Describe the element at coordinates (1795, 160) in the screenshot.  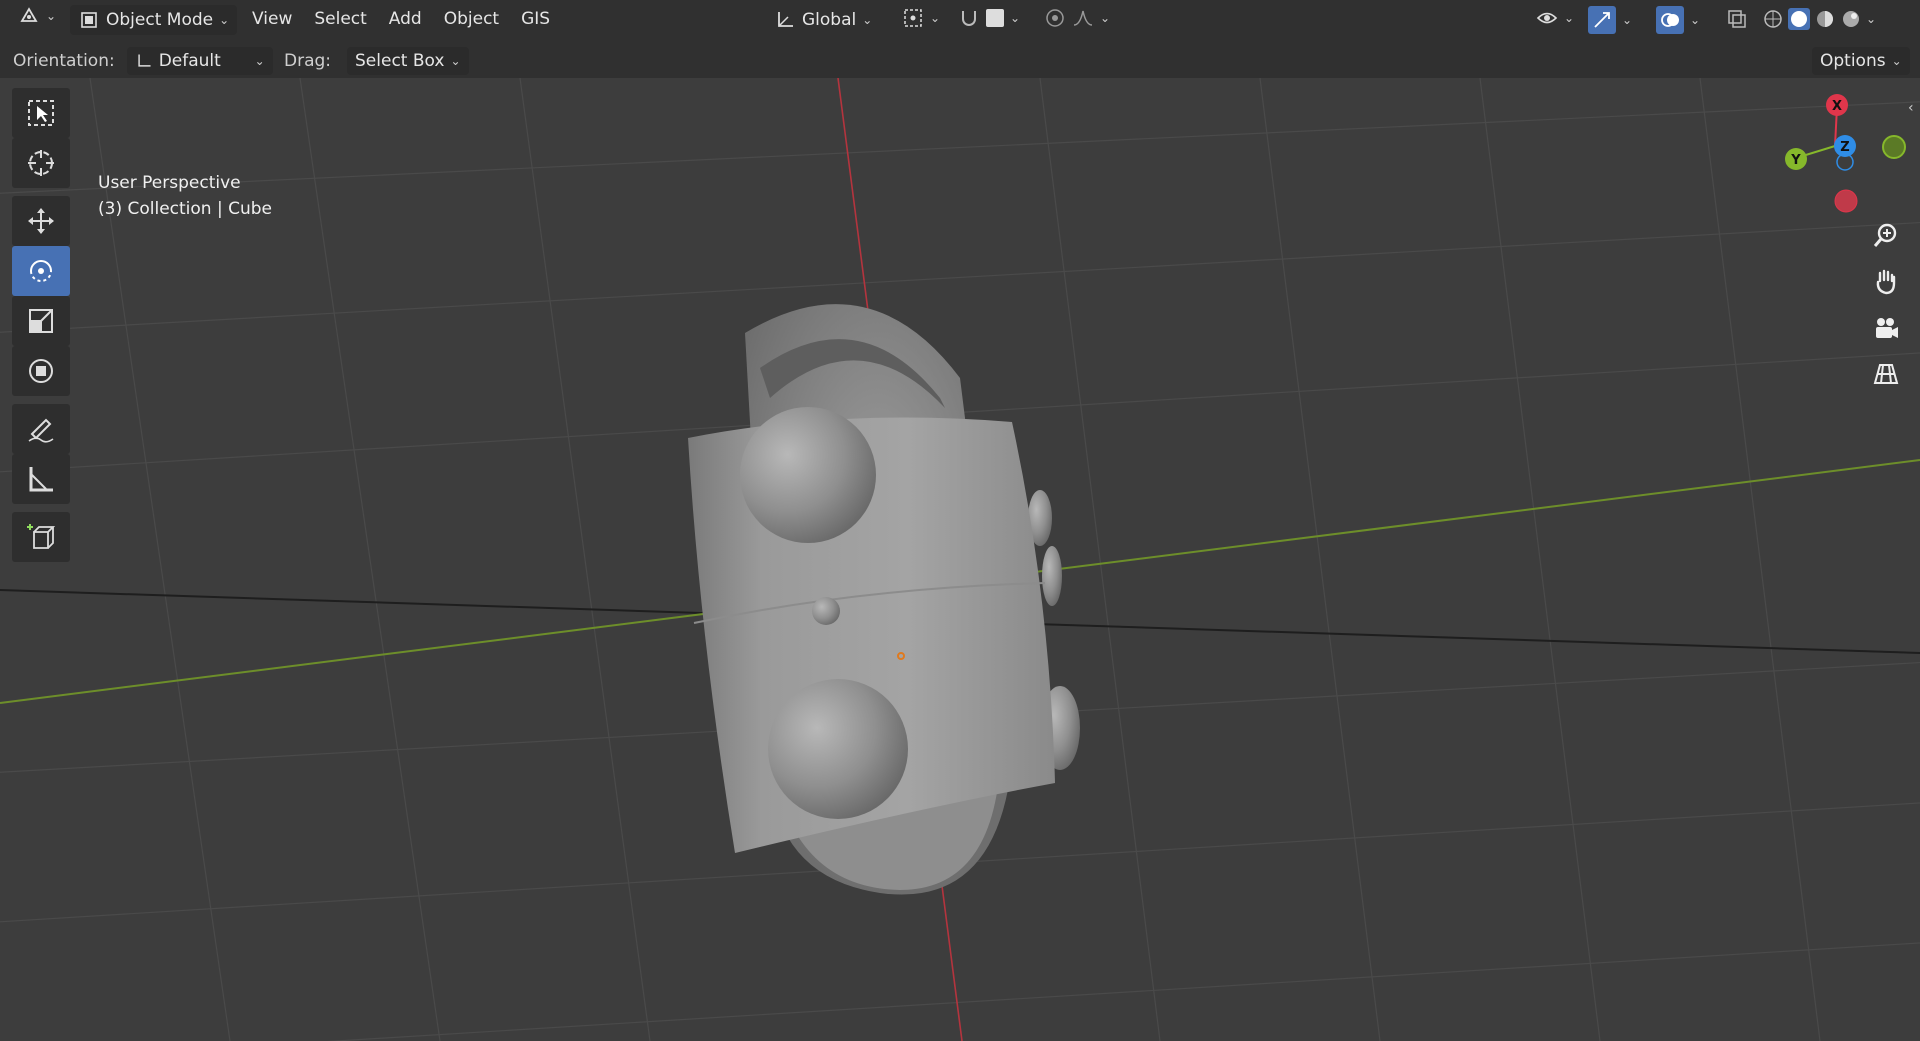
I see `y-axis-label: Y` at that location.